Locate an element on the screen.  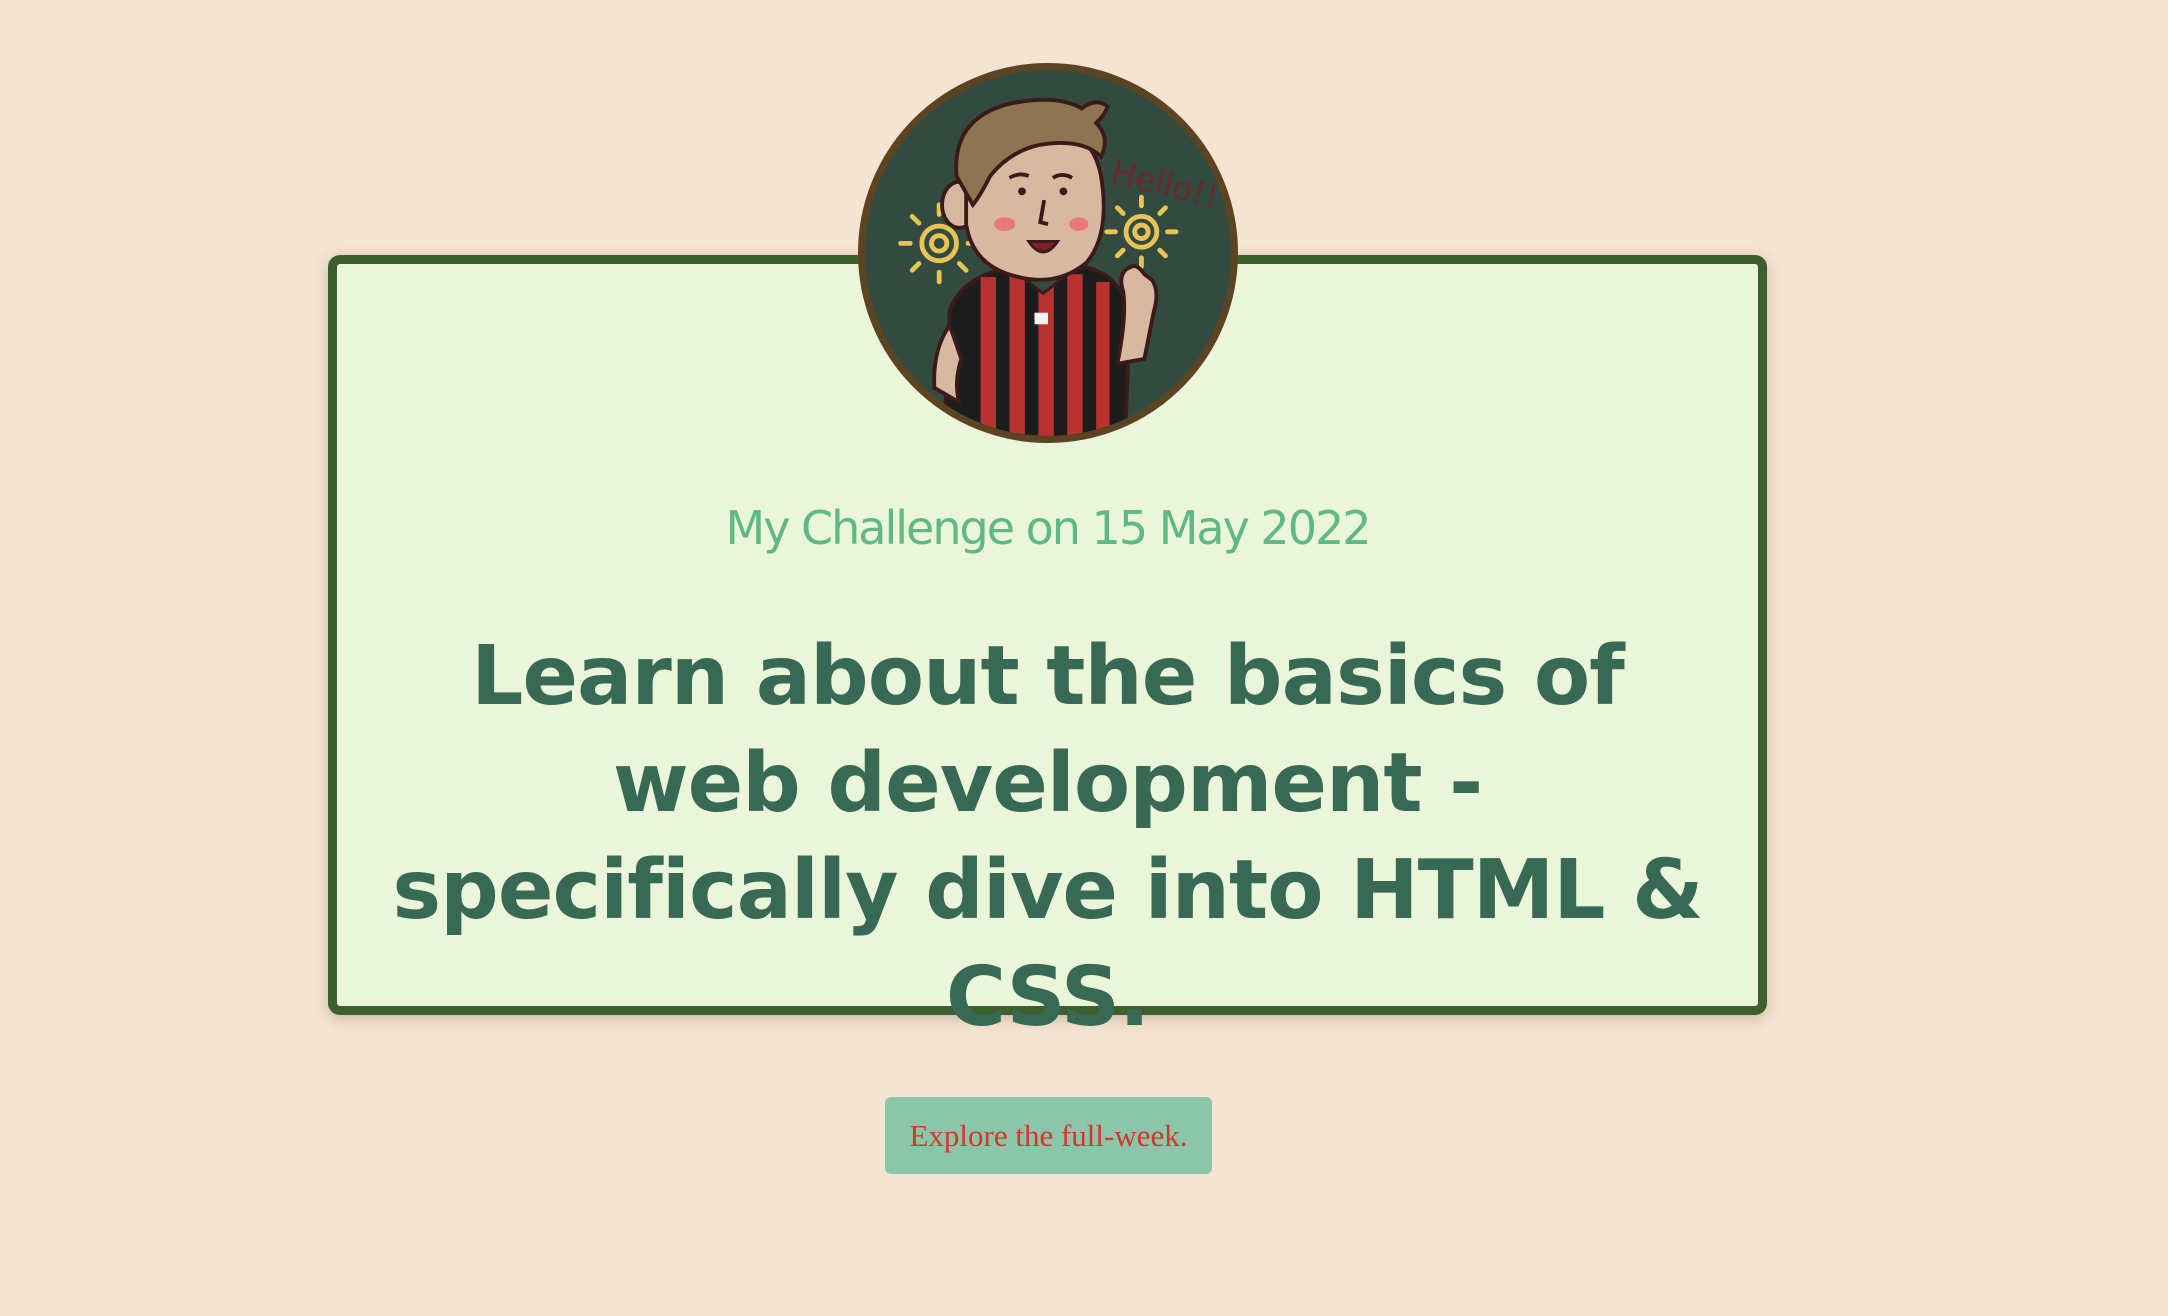
avatar-illustration: Hello!! is located at coordinates (1060, 266).